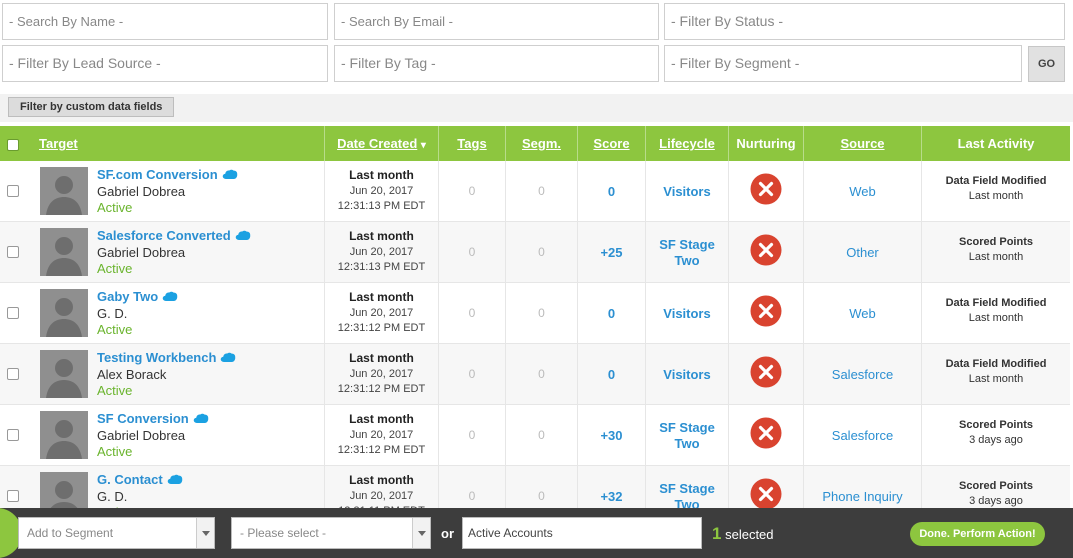 This screenshot has height=558, width=1073. What do you see at coordinates (686, 143) in the screenshot?
I see `column-lifecycle: Lifecycle` at bounding box center [686, 143].